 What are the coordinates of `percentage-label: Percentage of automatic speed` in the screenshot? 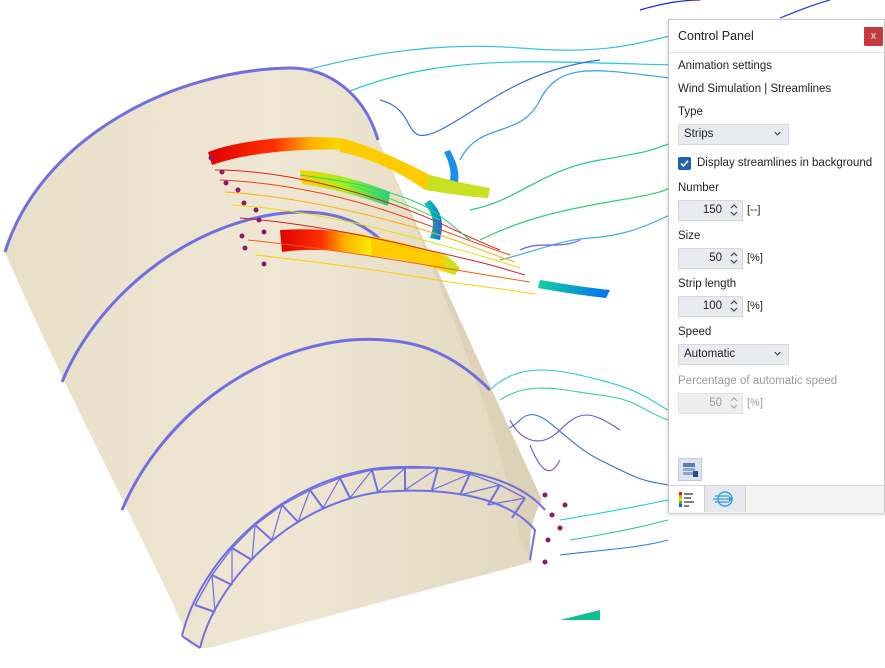 It's located at (758, 381).